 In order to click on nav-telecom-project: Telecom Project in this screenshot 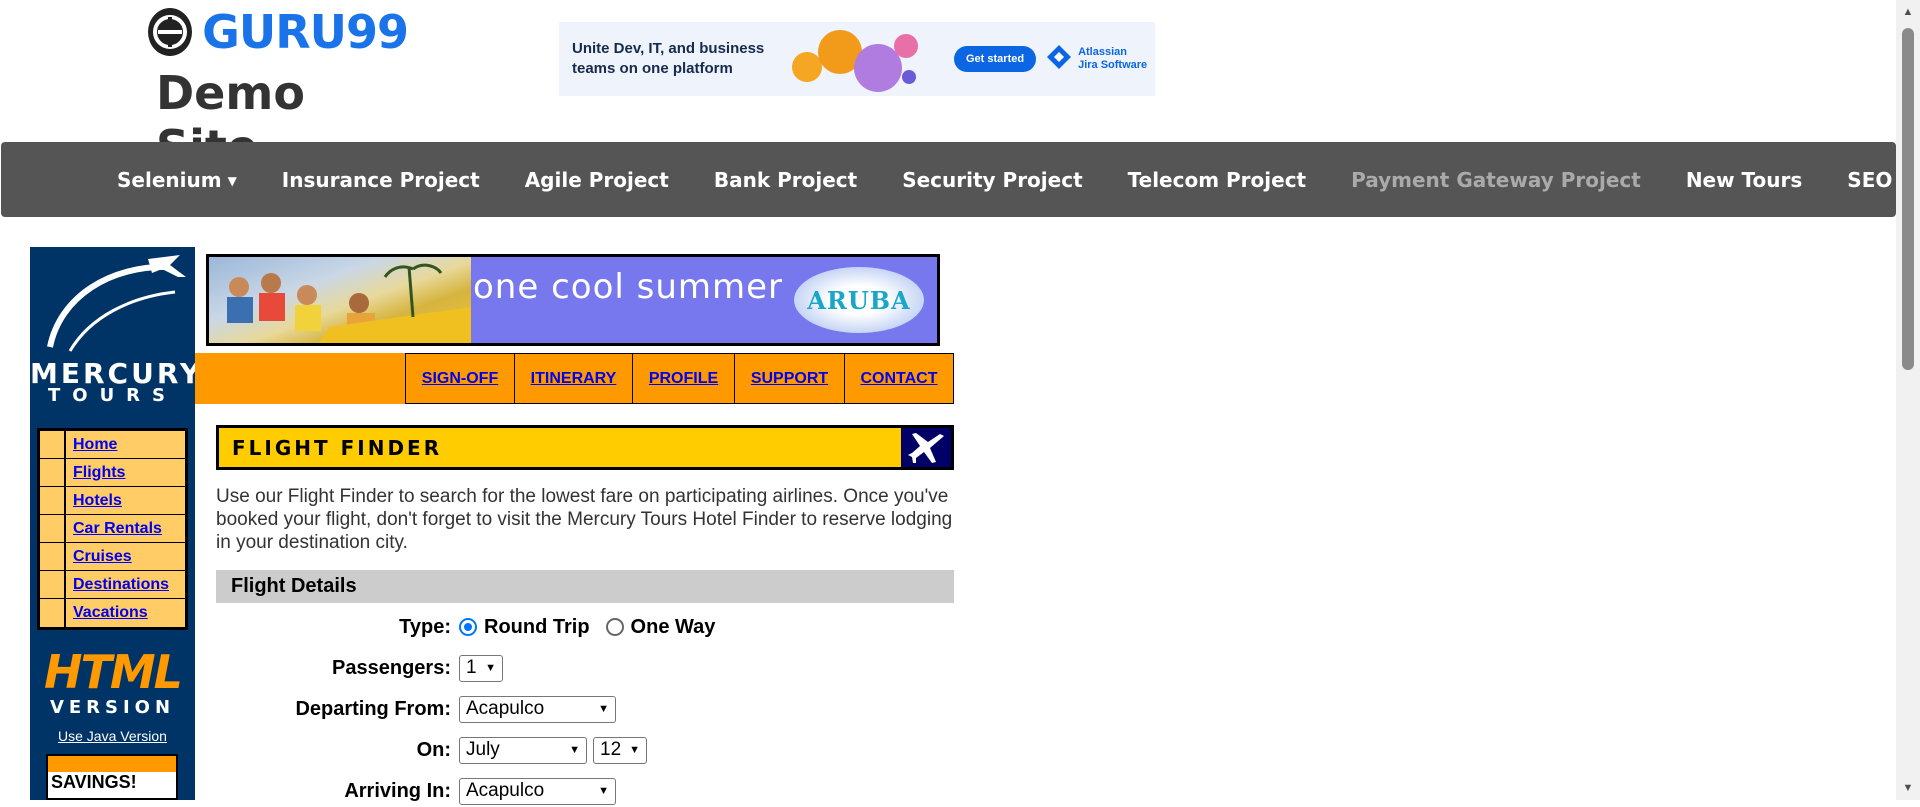, I will do `click(1217, 180)`.